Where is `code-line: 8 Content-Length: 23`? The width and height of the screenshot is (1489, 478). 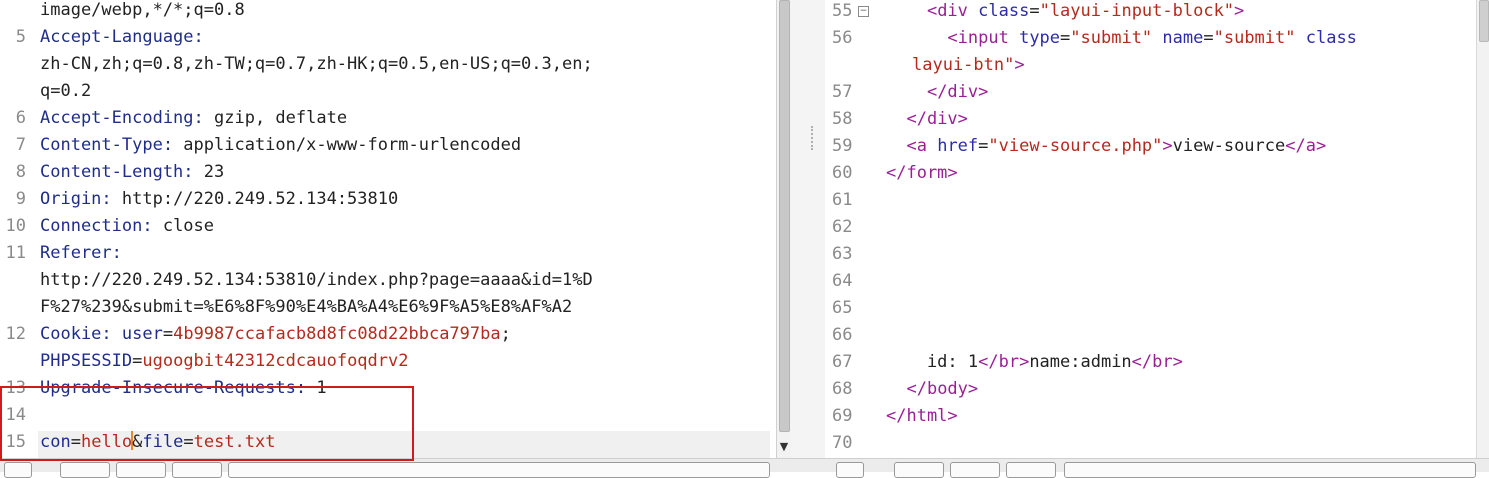 code-line: 8 Content-Length: 23 is located at coordinates (388, 172).